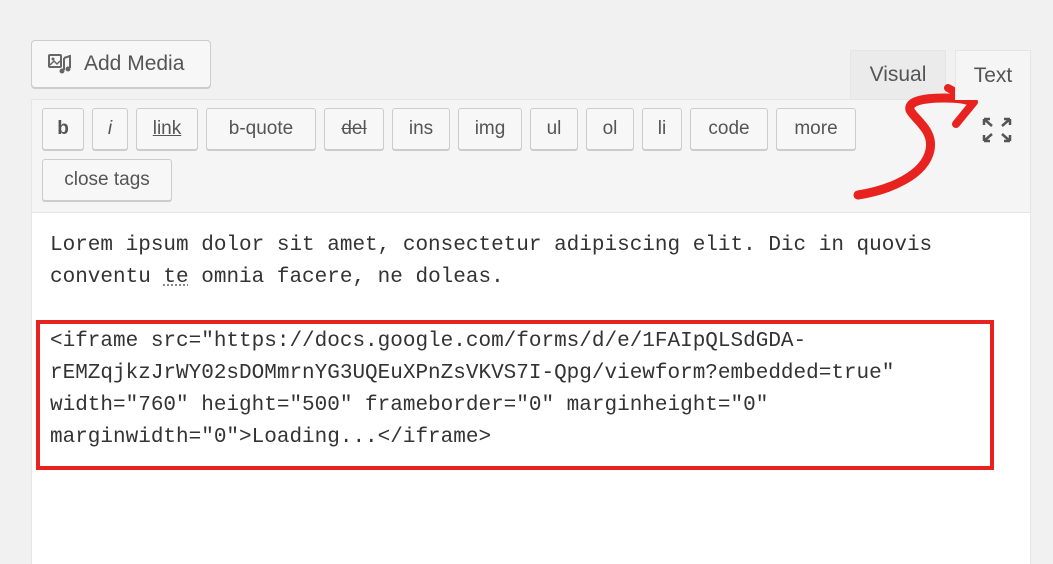 This screenshot has width=1053, height=564. I want to click on content-line-2-a: conventu, so click(107, 277).